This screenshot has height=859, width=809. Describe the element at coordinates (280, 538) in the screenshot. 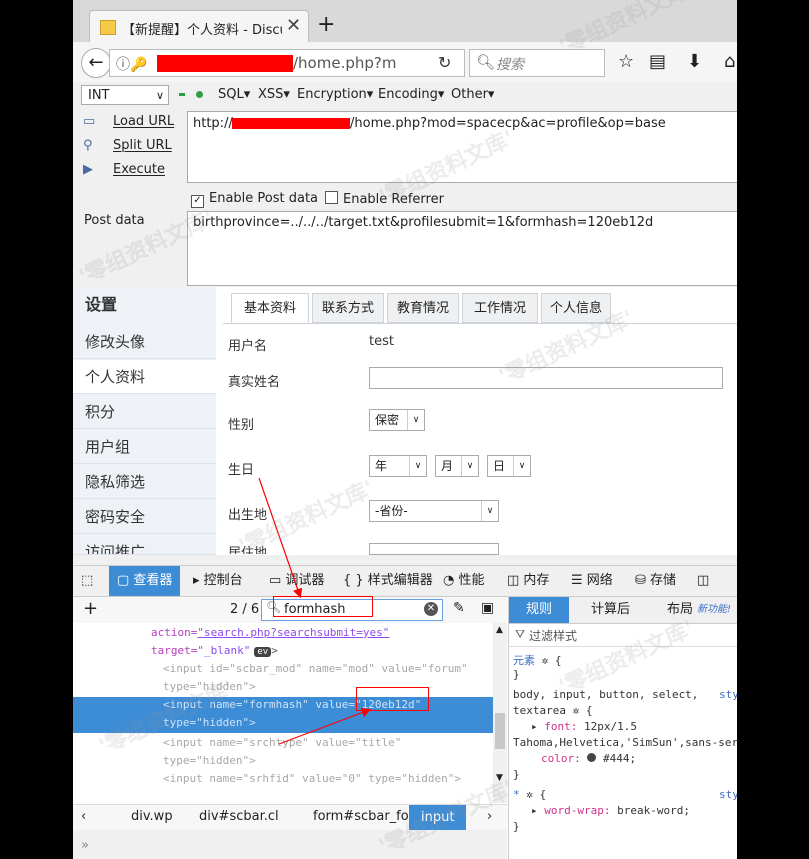

I see `arrow-to-search` at that location.